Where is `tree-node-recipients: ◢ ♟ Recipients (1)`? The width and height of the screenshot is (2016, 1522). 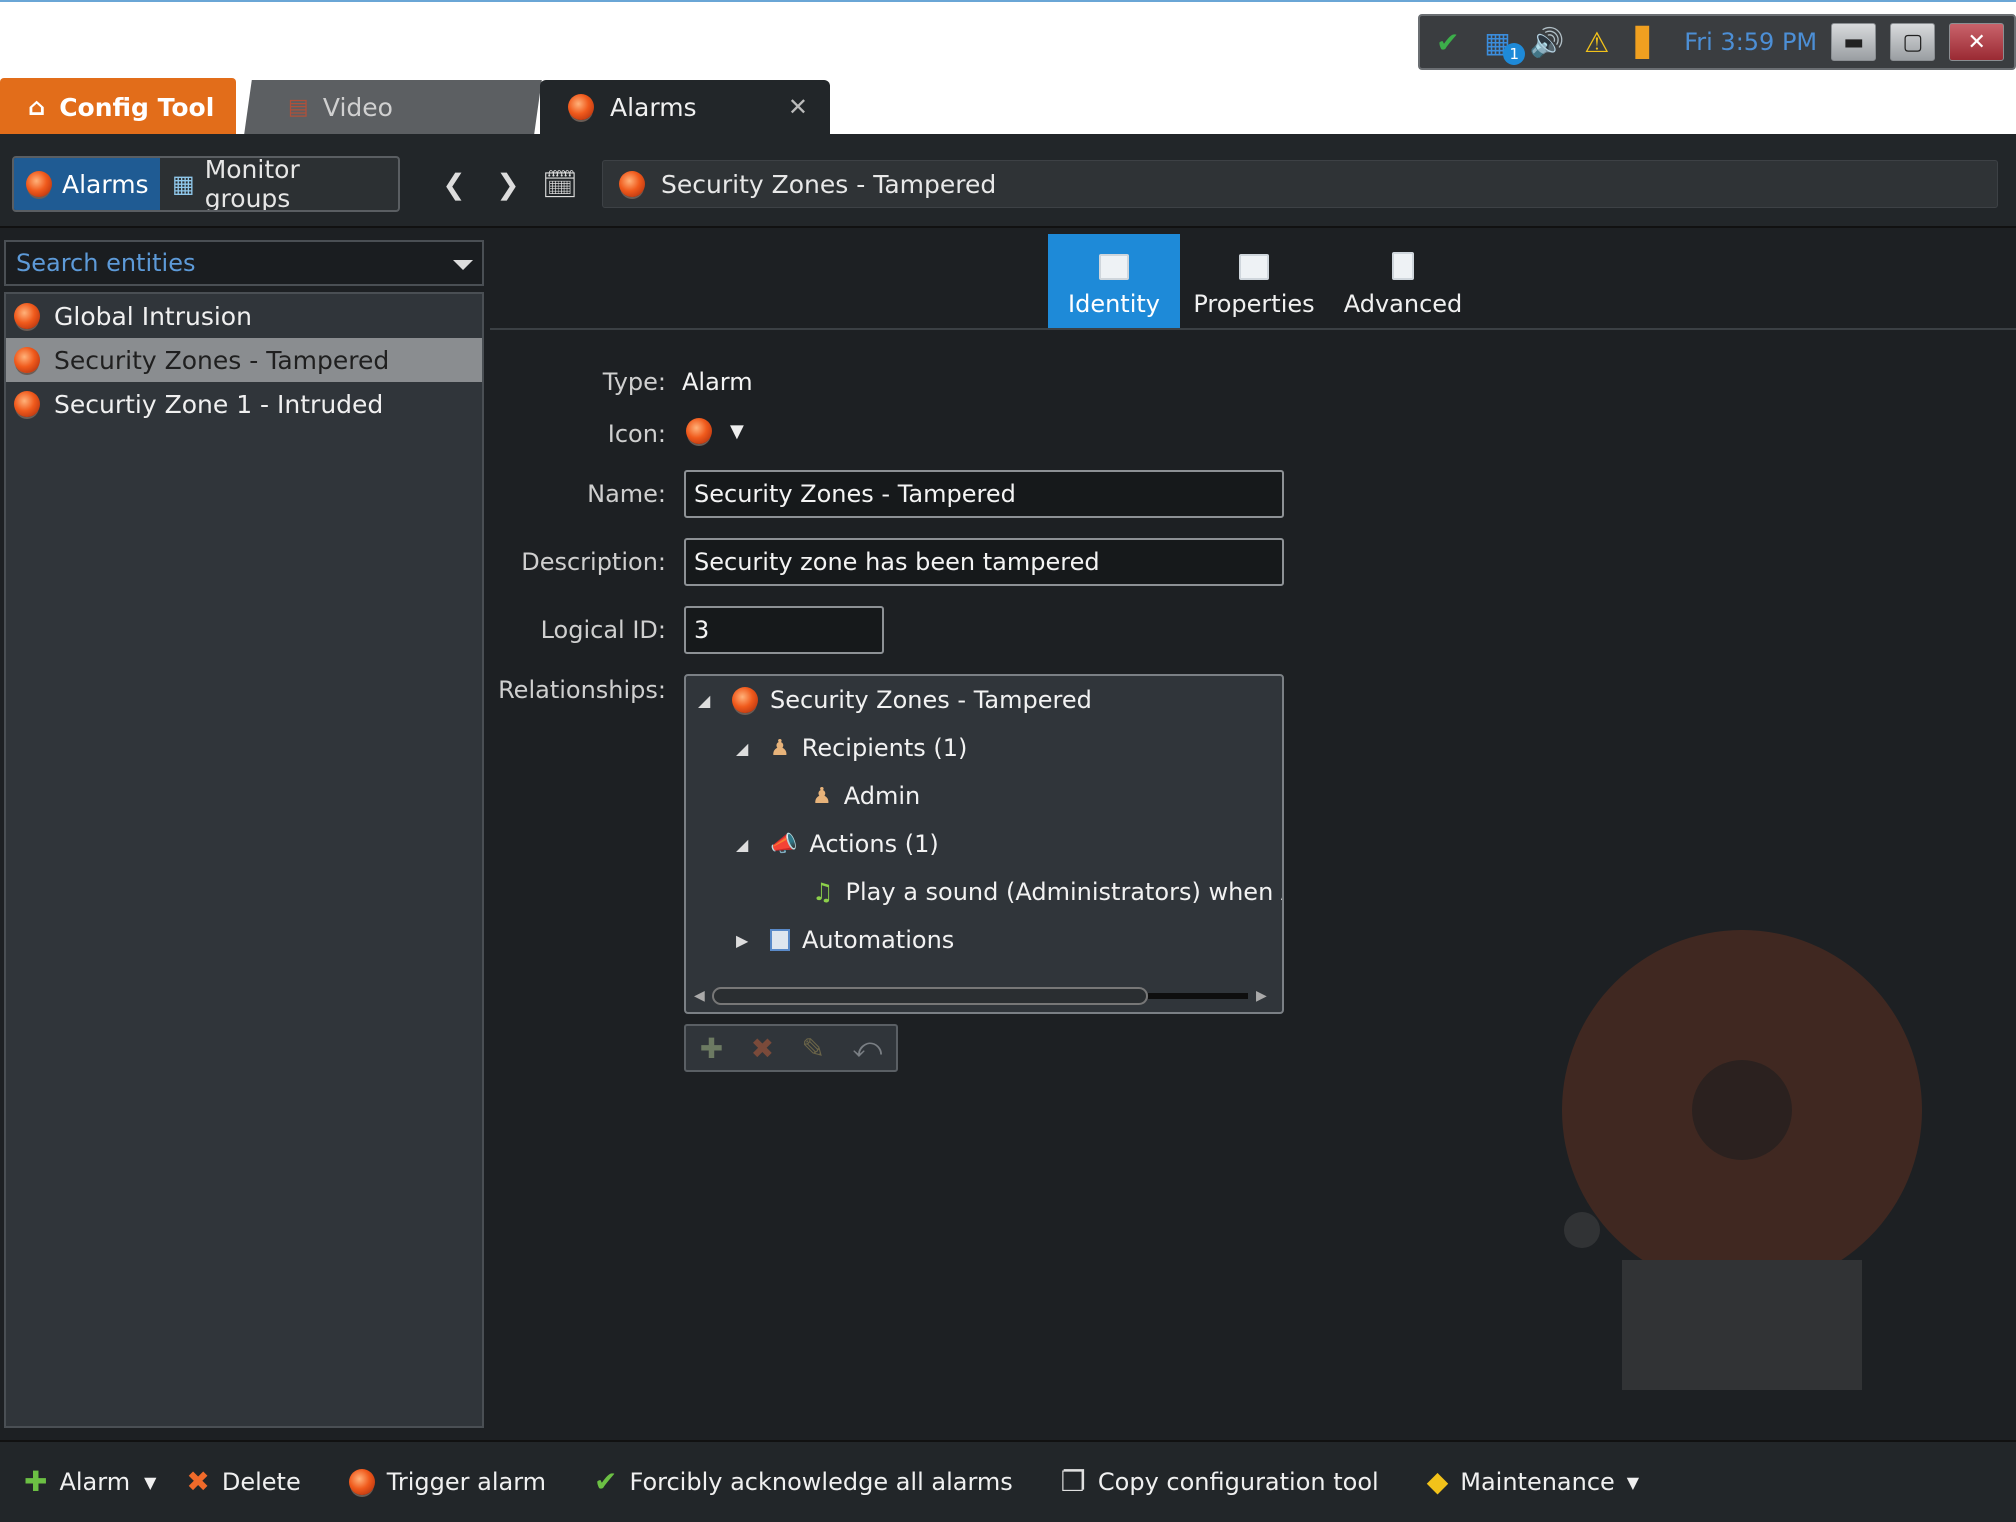 tree-node-recipients: ◢ ♟ Recipients (1) is located at coordinates (851, 748).